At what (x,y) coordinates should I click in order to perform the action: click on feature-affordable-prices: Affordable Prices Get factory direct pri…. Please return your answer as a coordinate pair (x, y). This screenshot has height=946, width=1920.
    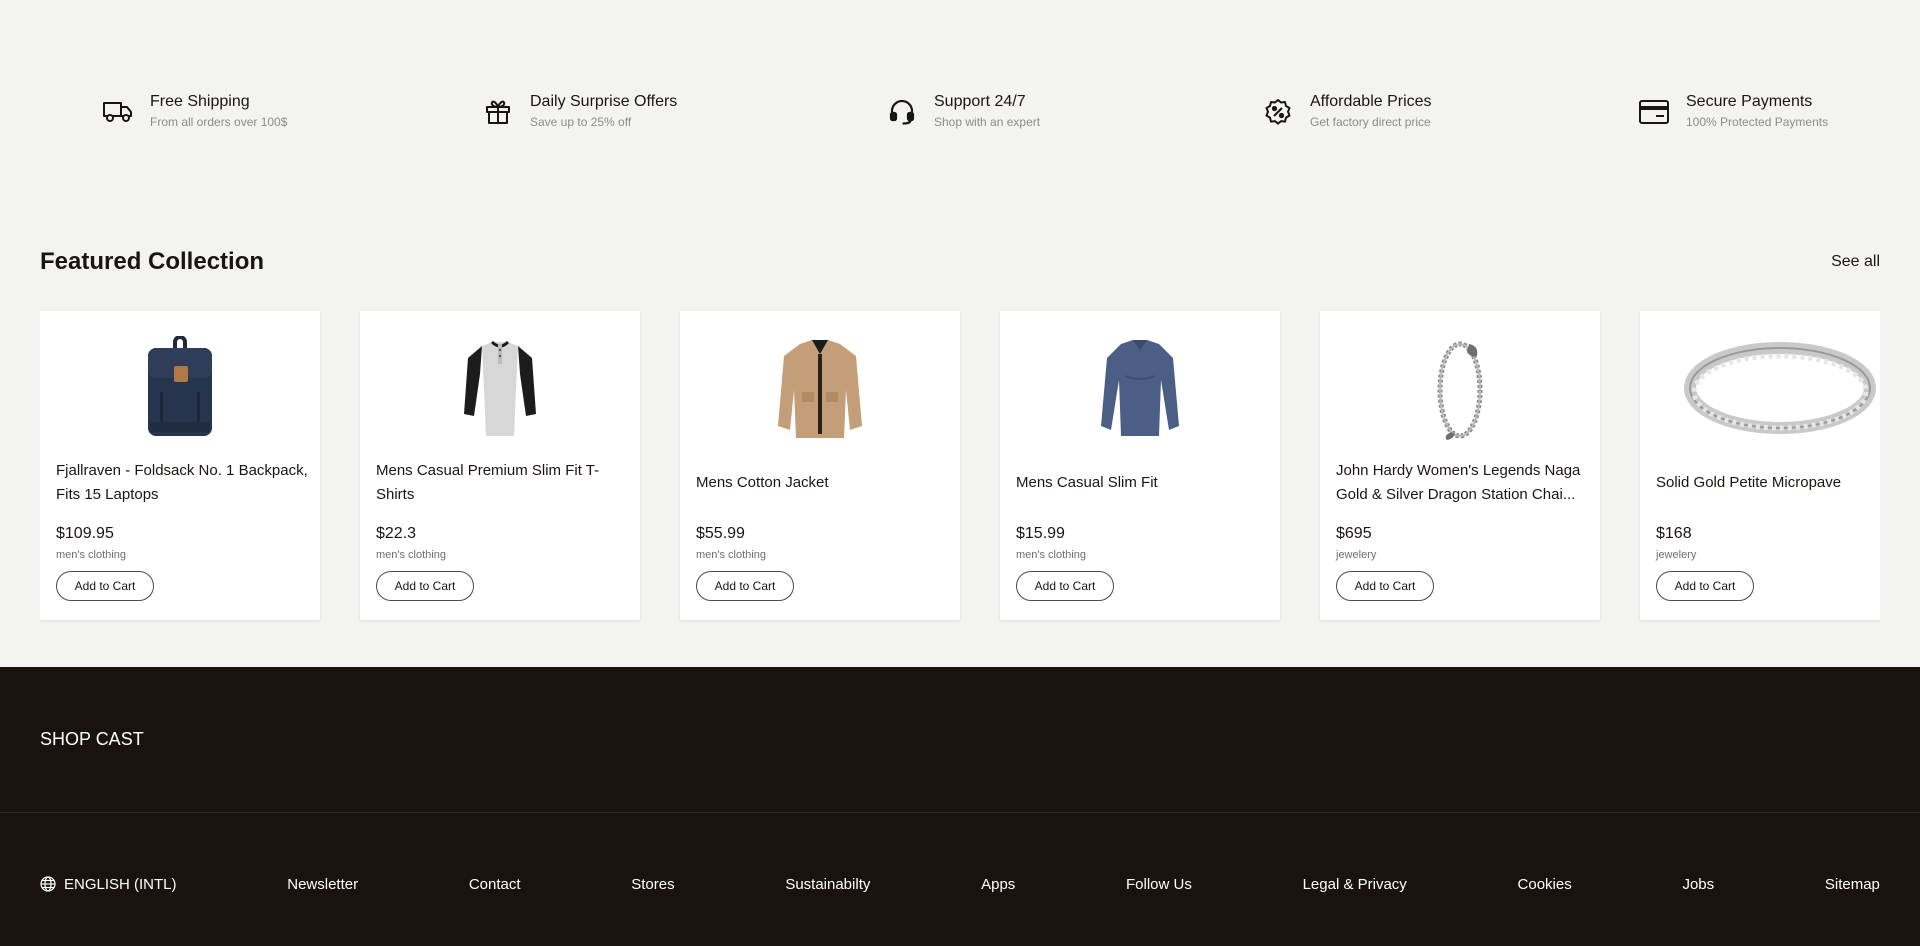
    Looking at the image, I should click on (1347, 110).